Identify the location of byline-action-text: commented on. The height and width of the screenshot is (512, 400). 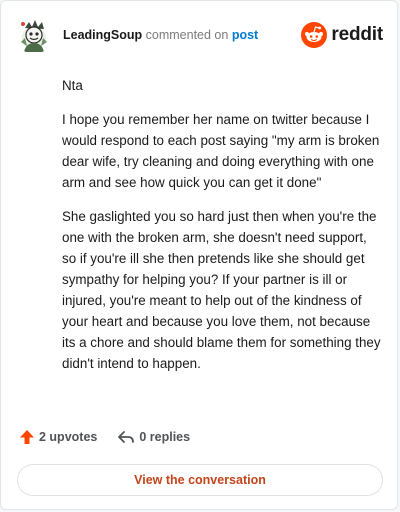
(187, 35).